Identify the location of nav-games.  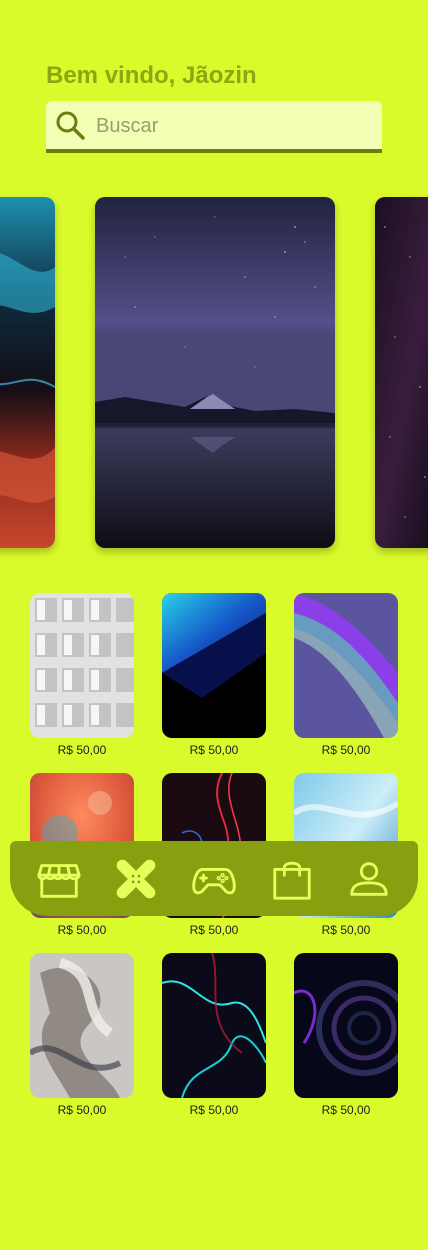
(214, 879).